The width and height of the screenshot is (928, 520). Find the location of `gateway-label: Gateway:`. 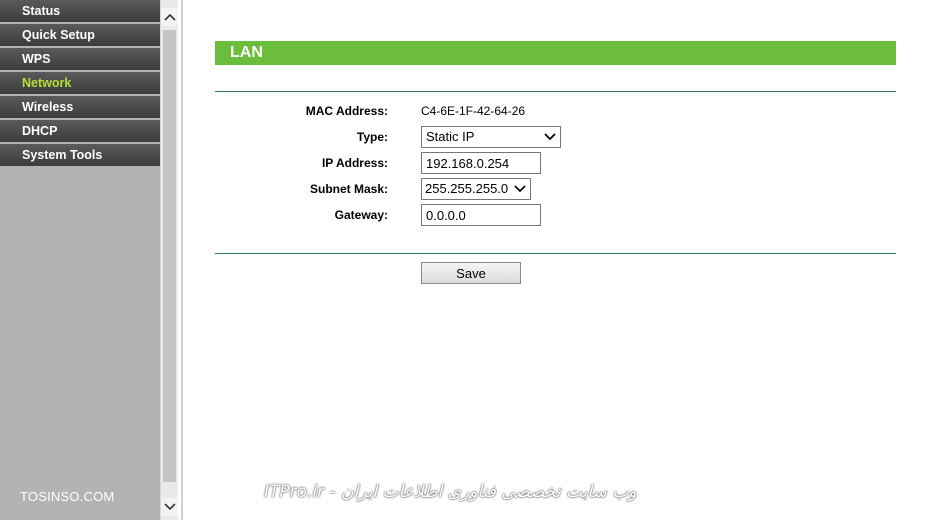

gateway-label: Gateway: is located at coordinates (361, 215).